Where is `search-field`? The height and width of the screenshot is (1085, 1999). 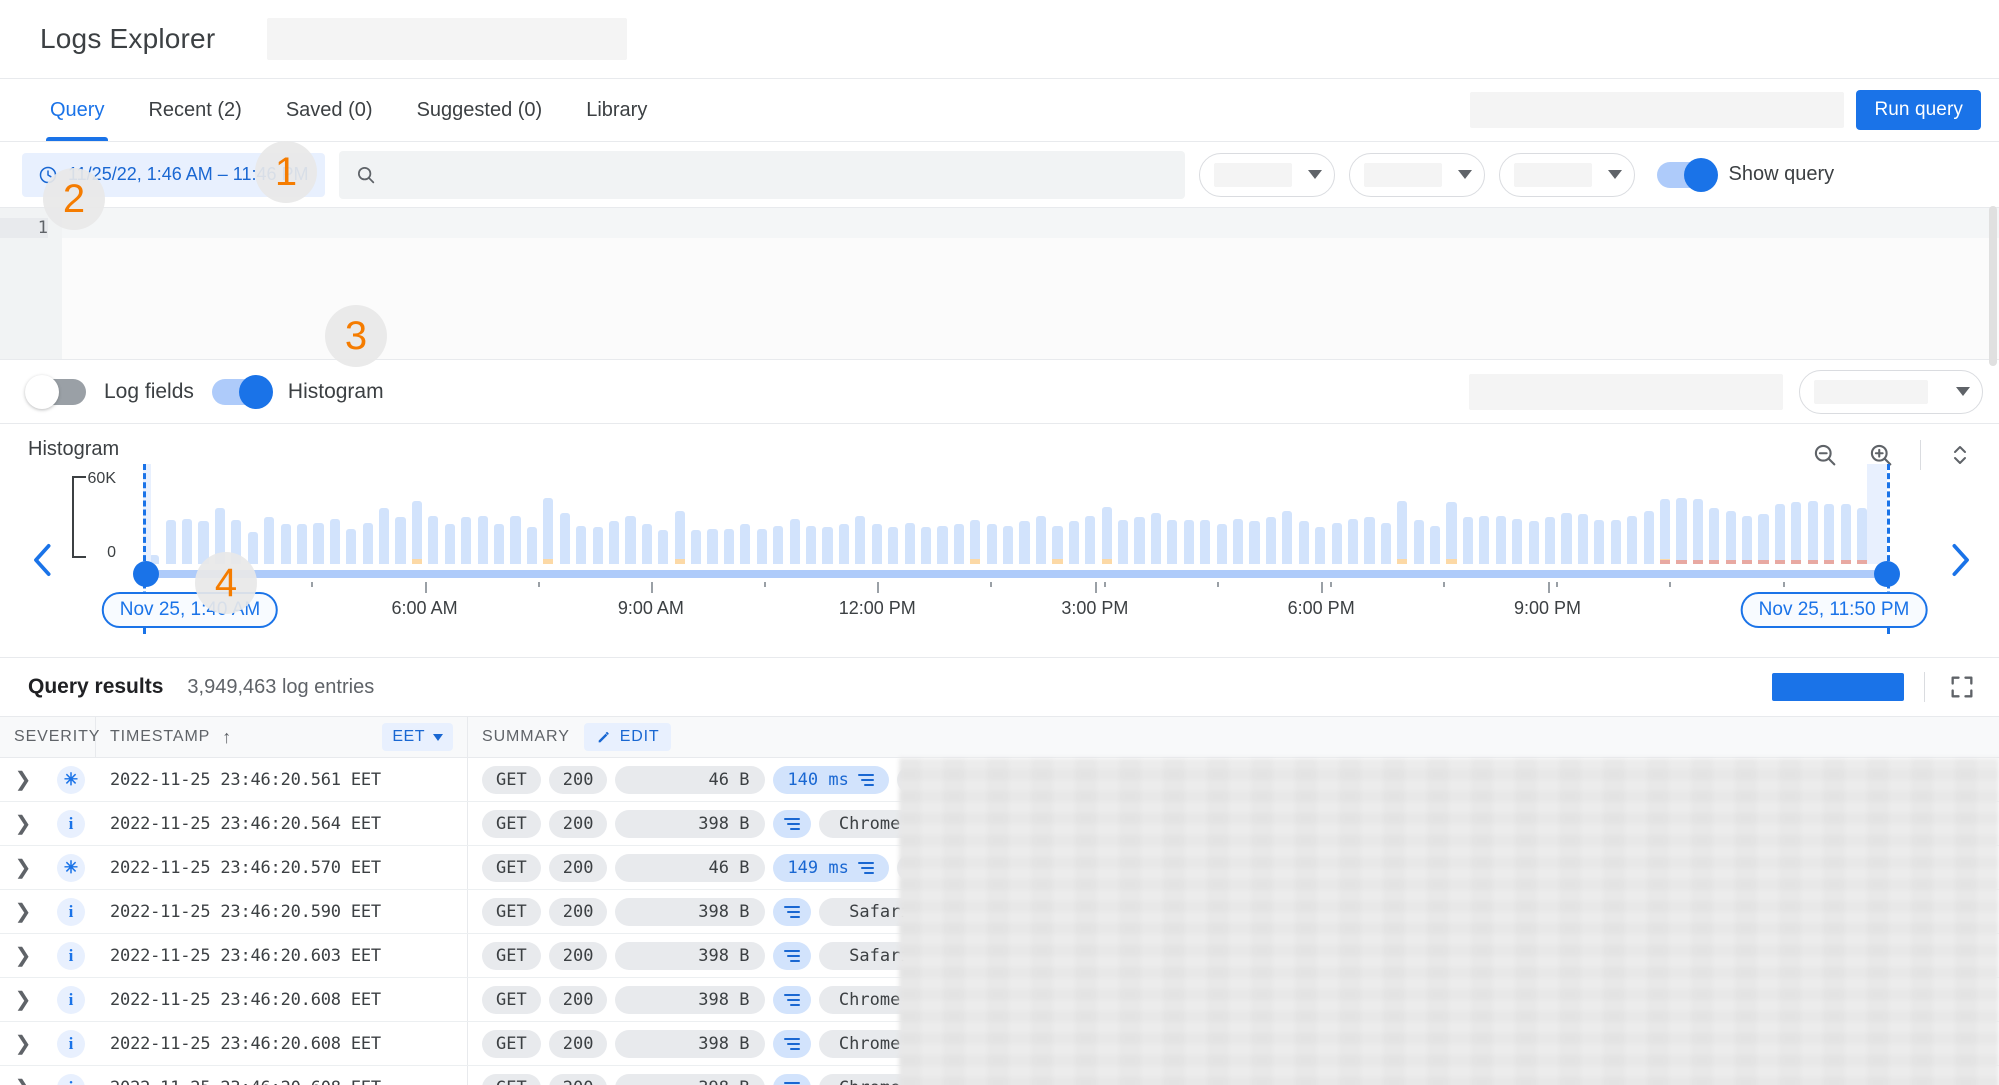
search-field is located at coordinates (761, 174).